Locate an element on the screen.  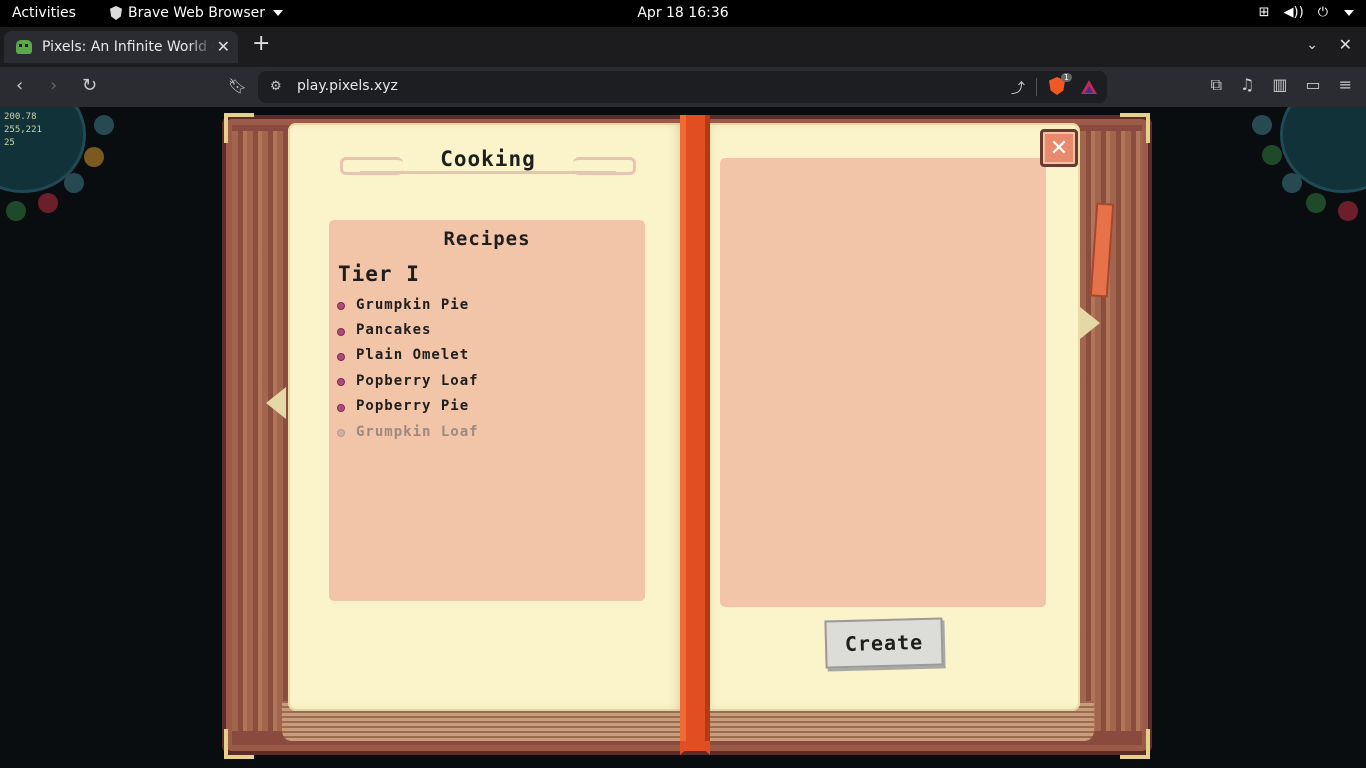
recipe-item: Grumpkin Pie is located at coordinates (408, 304).